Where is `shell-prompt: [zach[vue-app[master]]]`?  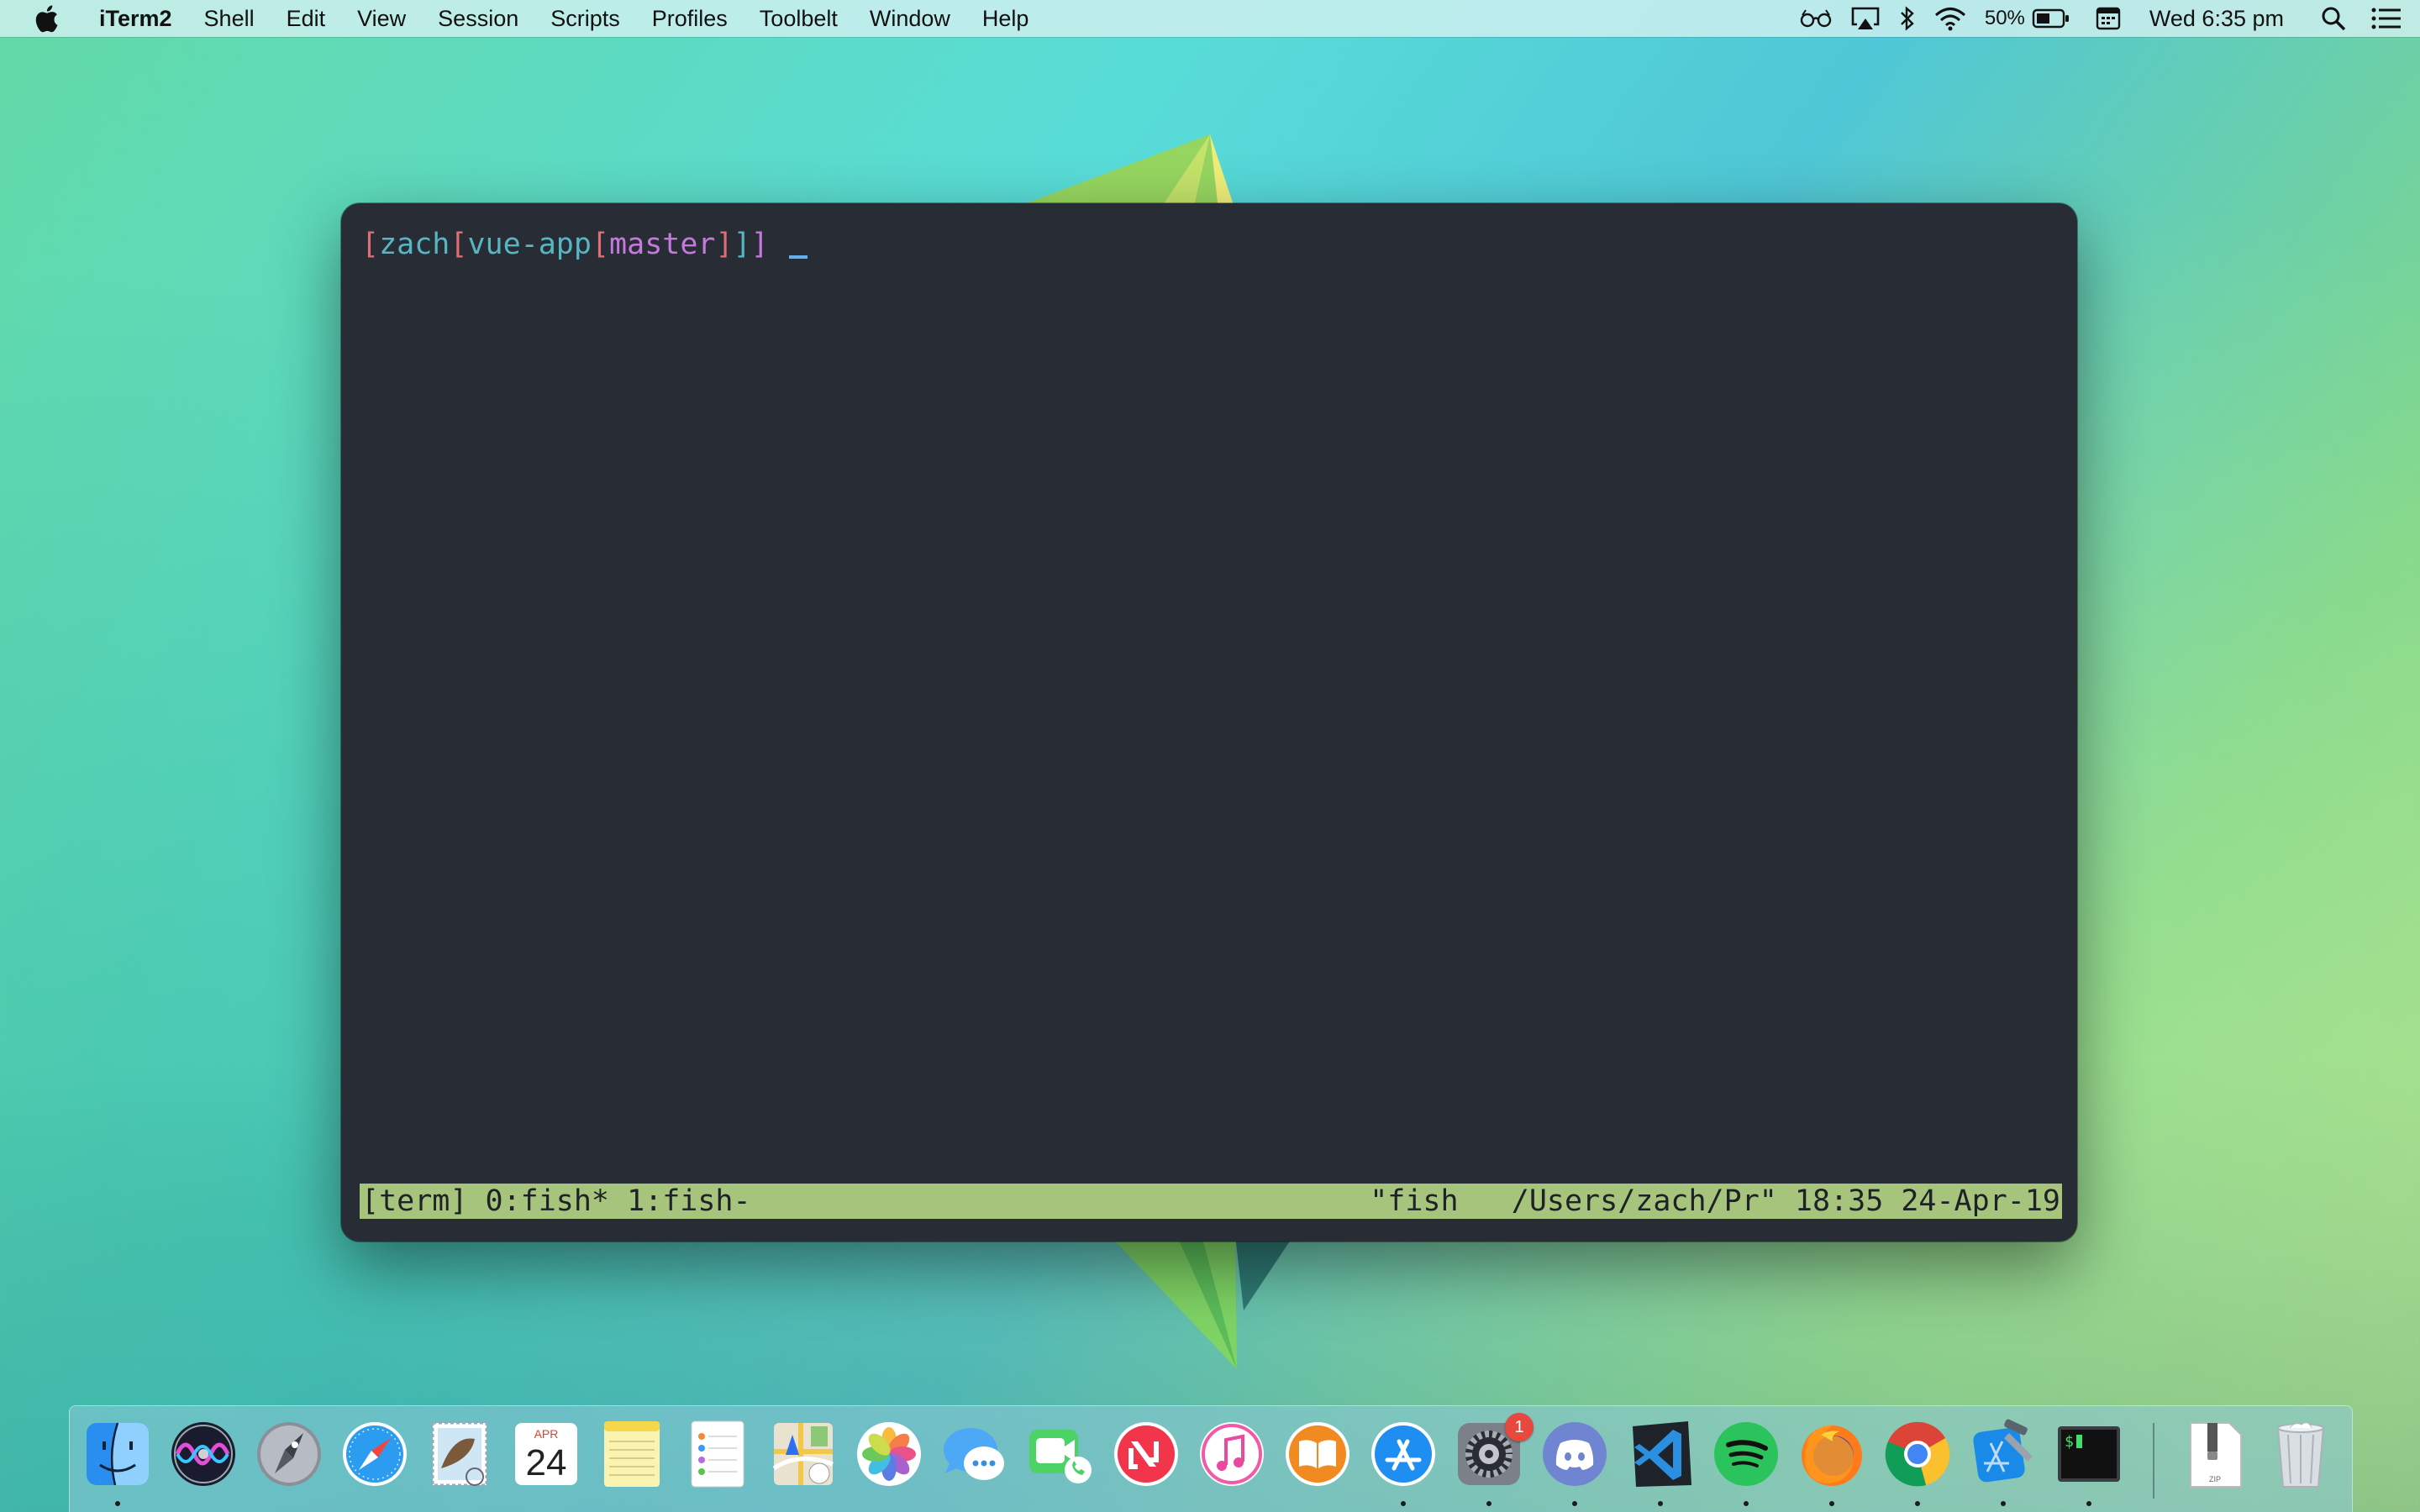
shell-prompt: [zach[vue-app[master]]] is located at coordinates (584, 244).